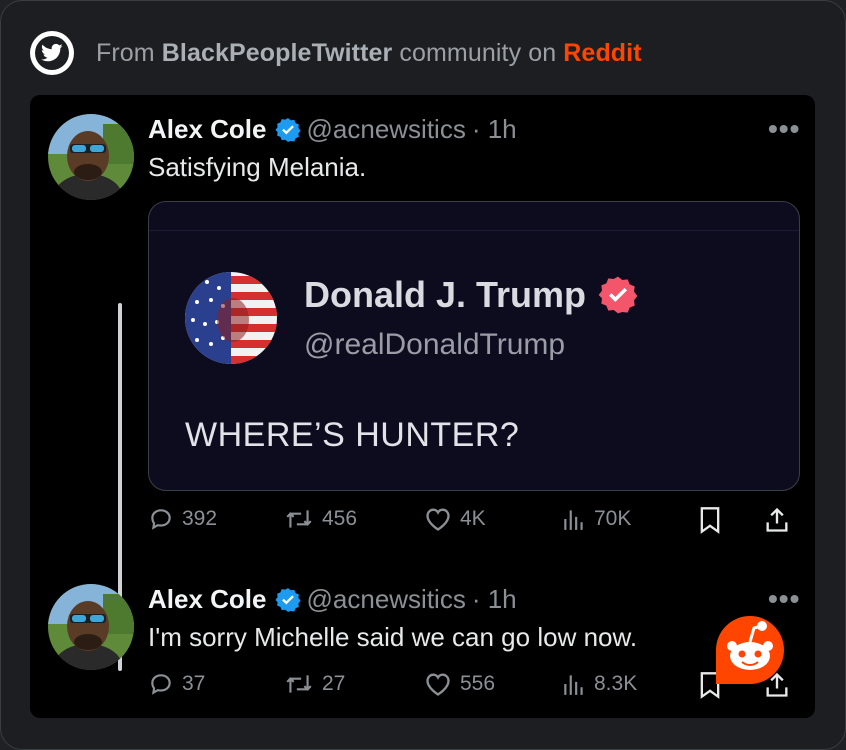  I want to click on tweet1-action-bar: 392 456 4K 70K, so click(473, 523).